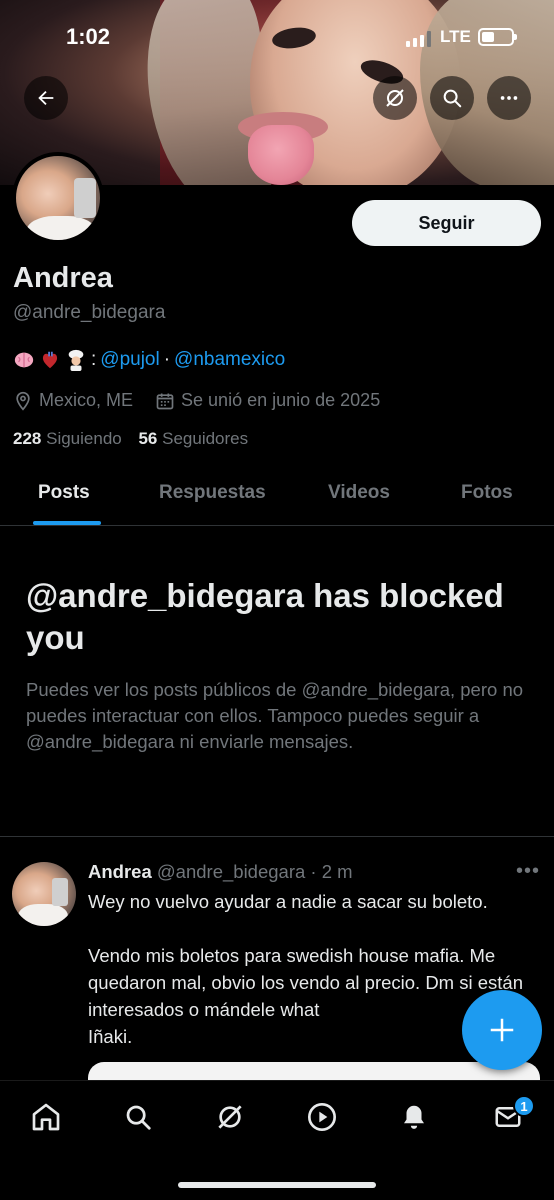  What do you see at coordinates (281, 400) in the screenshot?
I see `profile-joined: Se unió en junio de 2025` at bounding box center [281, 400].